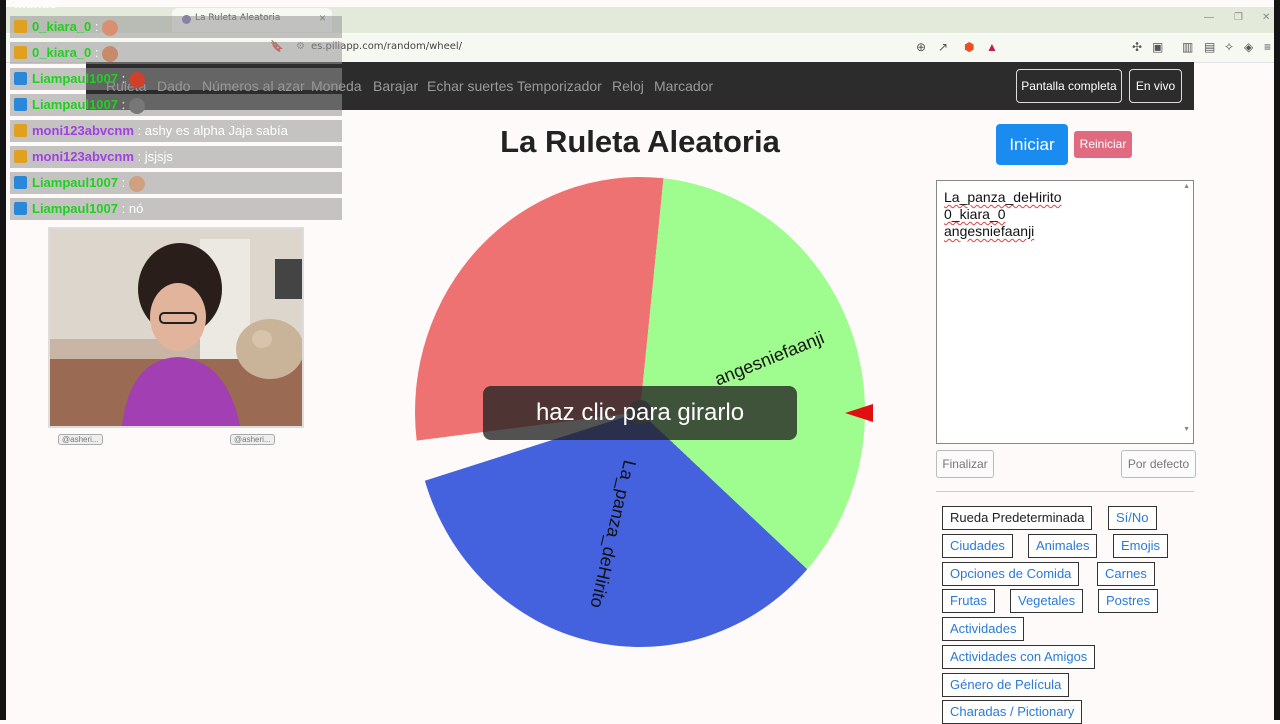  Describe the element at coordinates (989, 231) in the screenshot. I see `entry-line: angesniefaanji` at that location.